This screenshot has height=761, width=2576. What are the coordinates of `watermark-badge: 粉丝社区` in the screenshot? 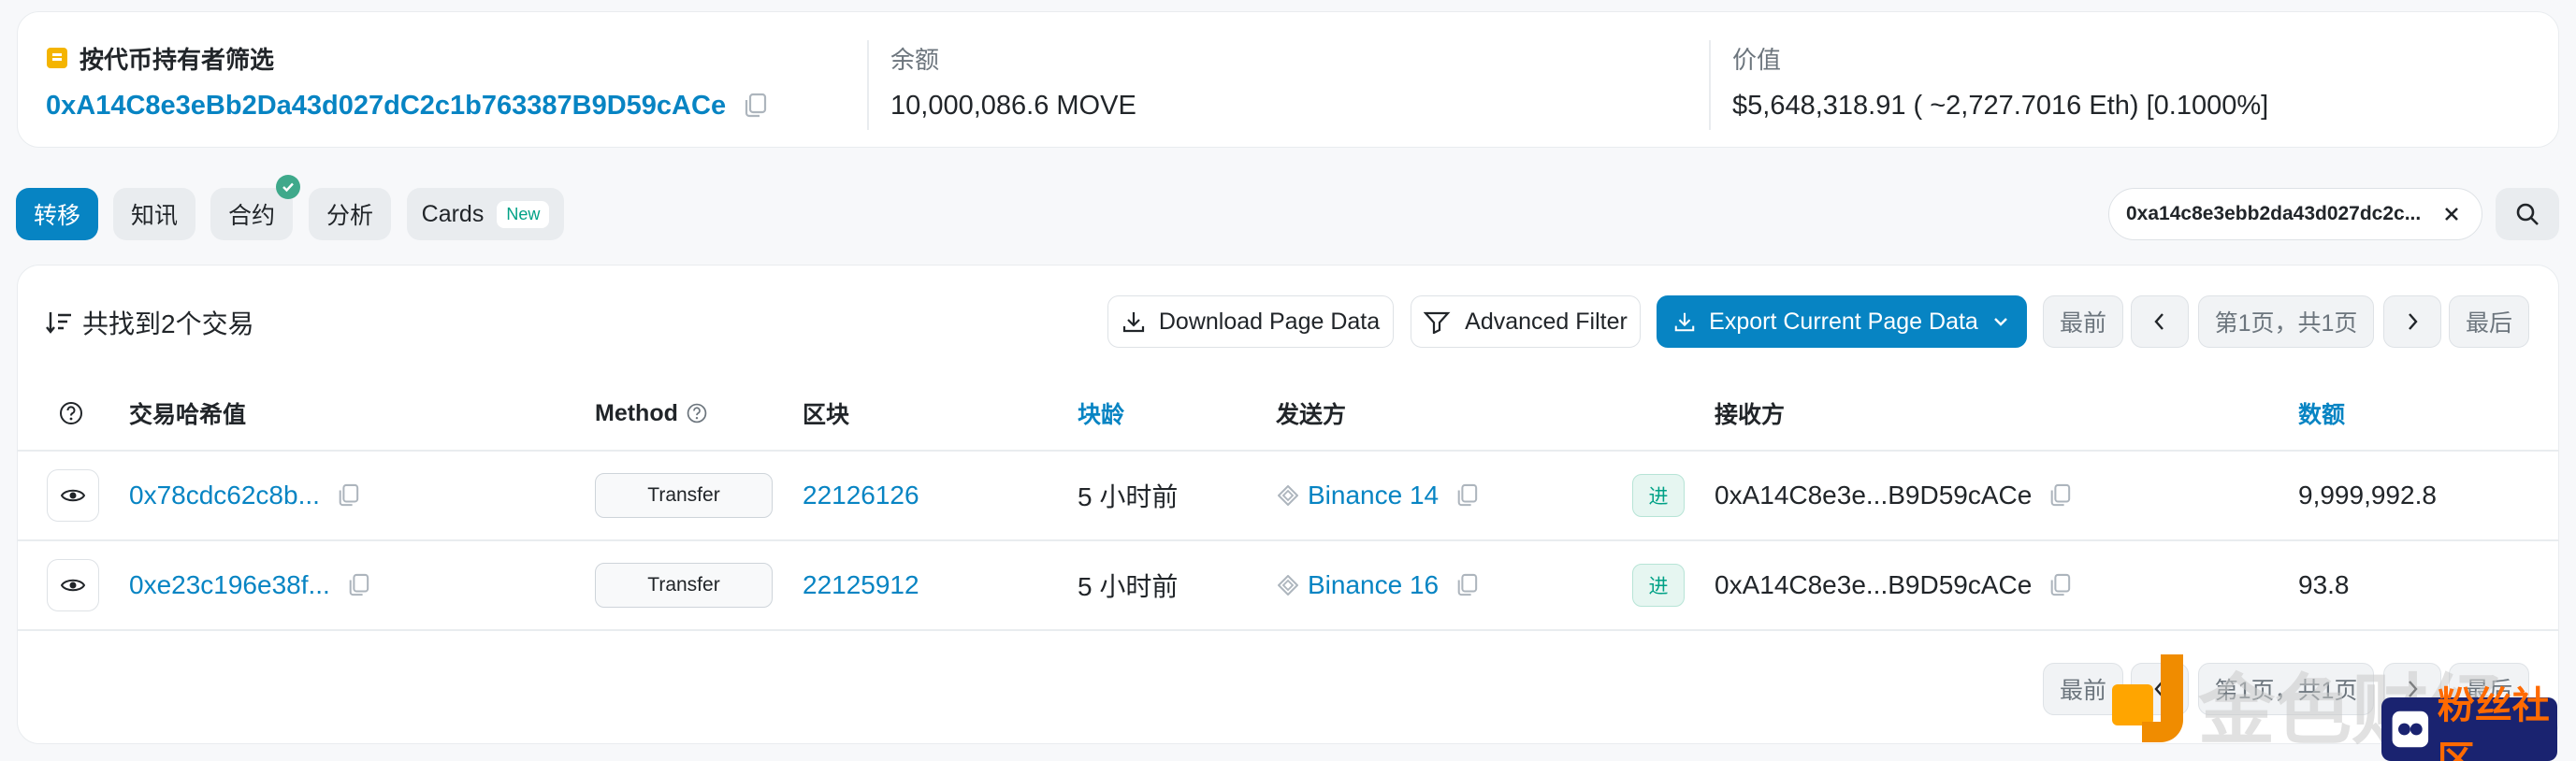 It's located at (2469, 723).